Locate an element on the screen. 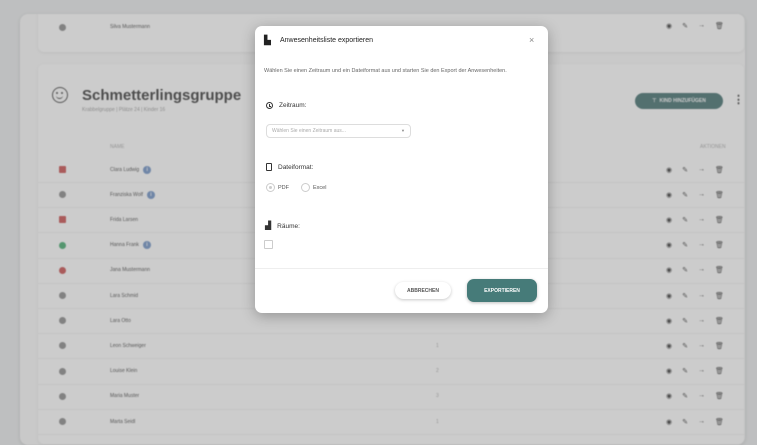 This screenshot has width=757, height=445. door-icon: ▟ is located at coordinates (268, 225).